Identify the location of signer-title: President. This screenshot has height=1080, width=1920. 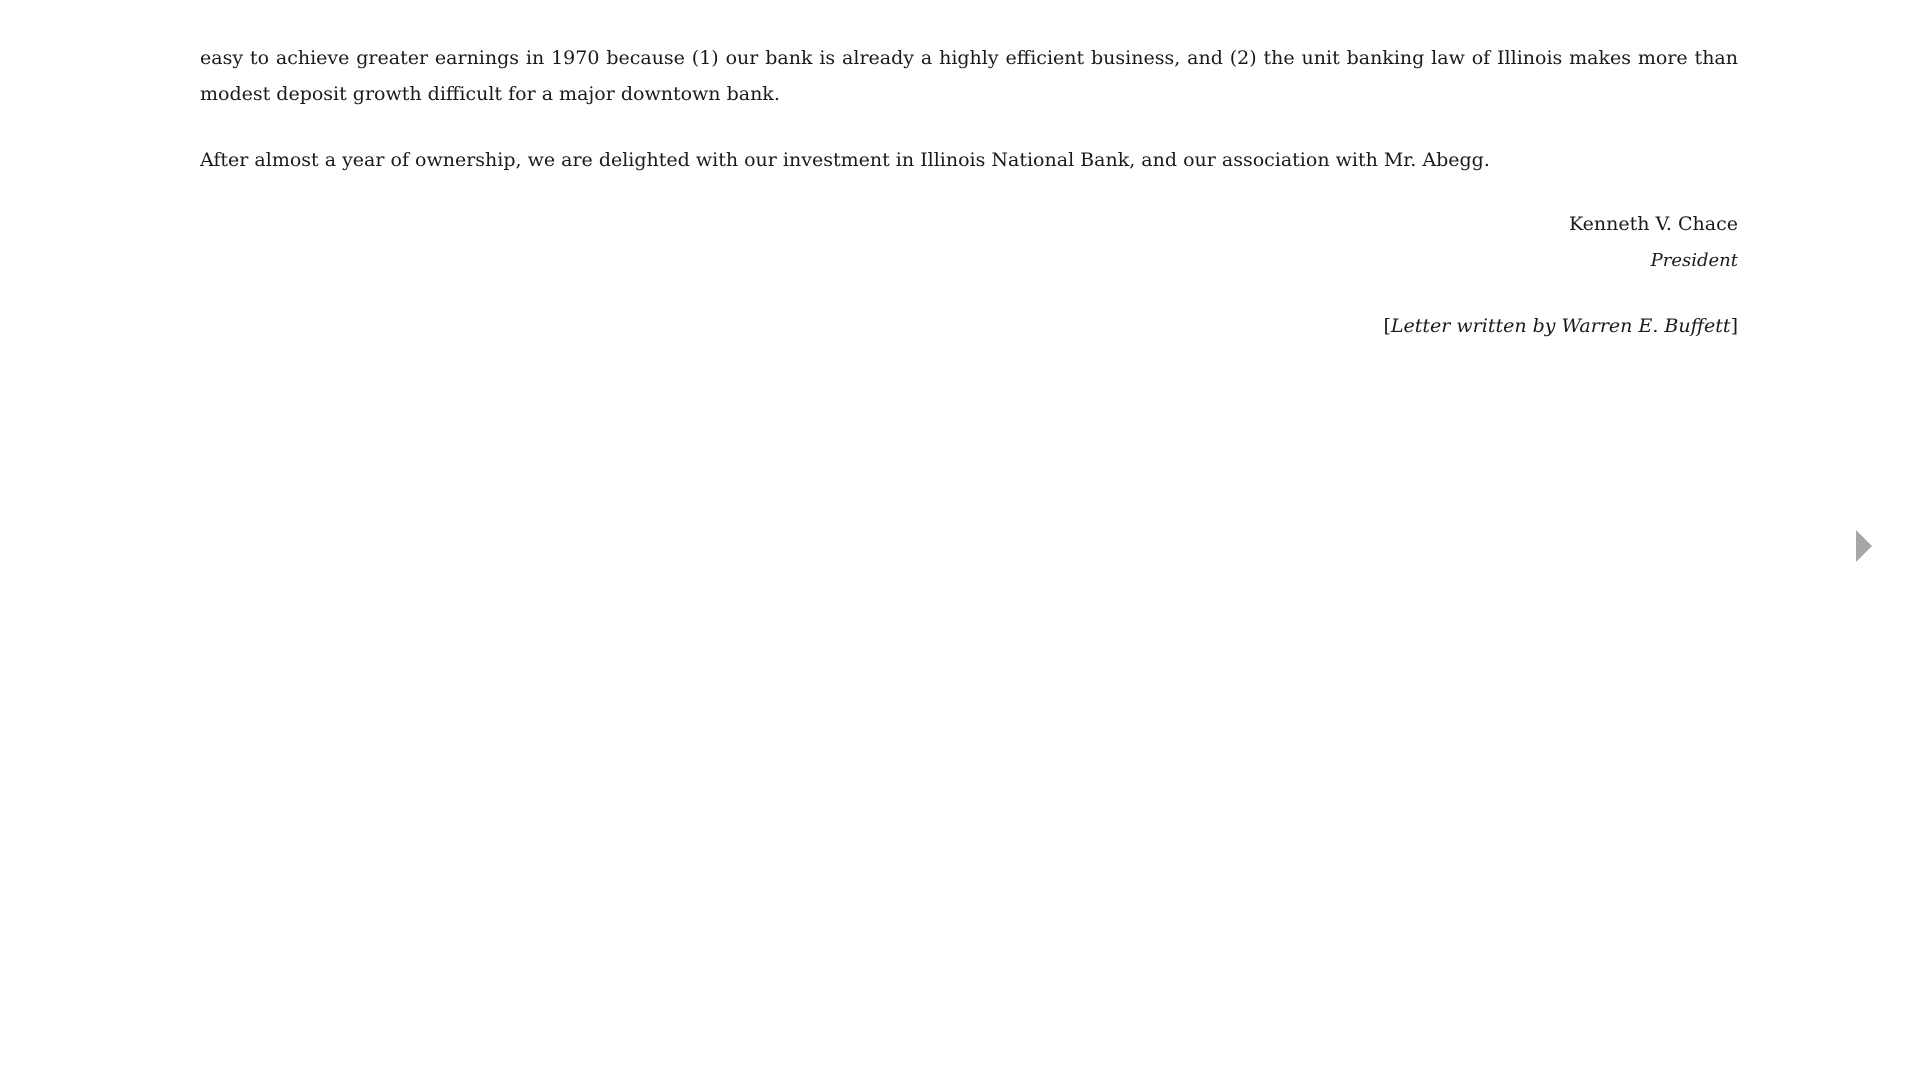
(1694, 260).